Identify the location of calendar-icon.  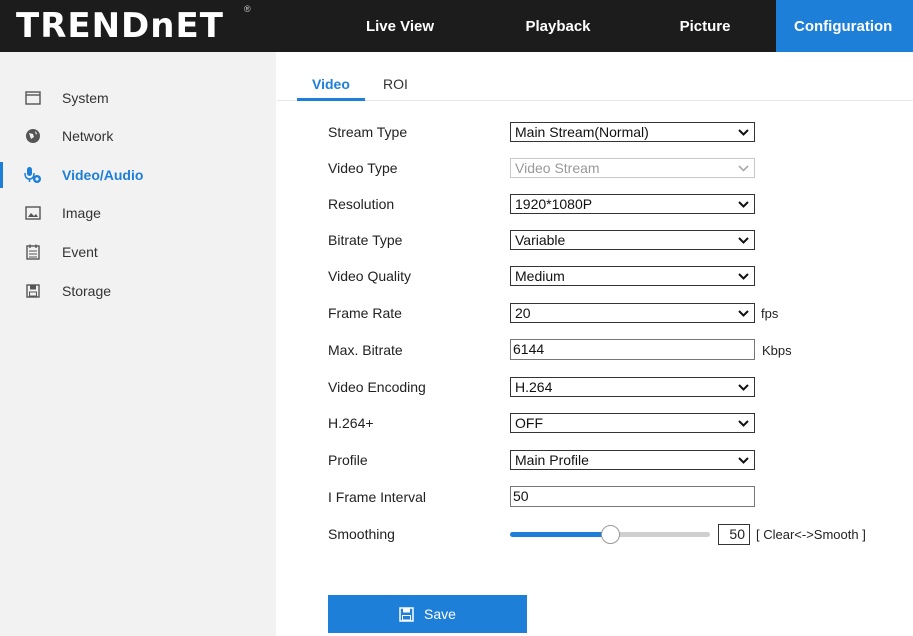
(33, 252).